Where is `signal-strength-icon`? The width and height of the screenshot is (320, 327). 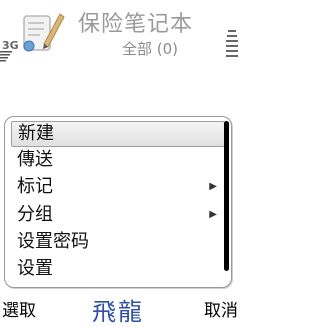
signal-strength-icon is located at coordinates (6, 56).